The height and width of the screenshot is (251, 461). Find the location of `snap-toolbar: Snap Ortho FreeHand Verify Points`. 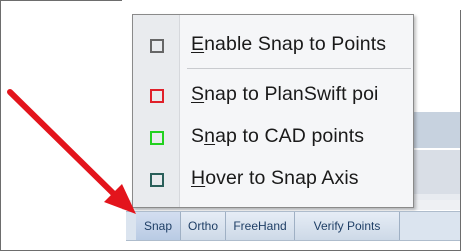

snap-toolbar: Snap Ortho FreeHand Verify Points is located at coordinates (293, 226).